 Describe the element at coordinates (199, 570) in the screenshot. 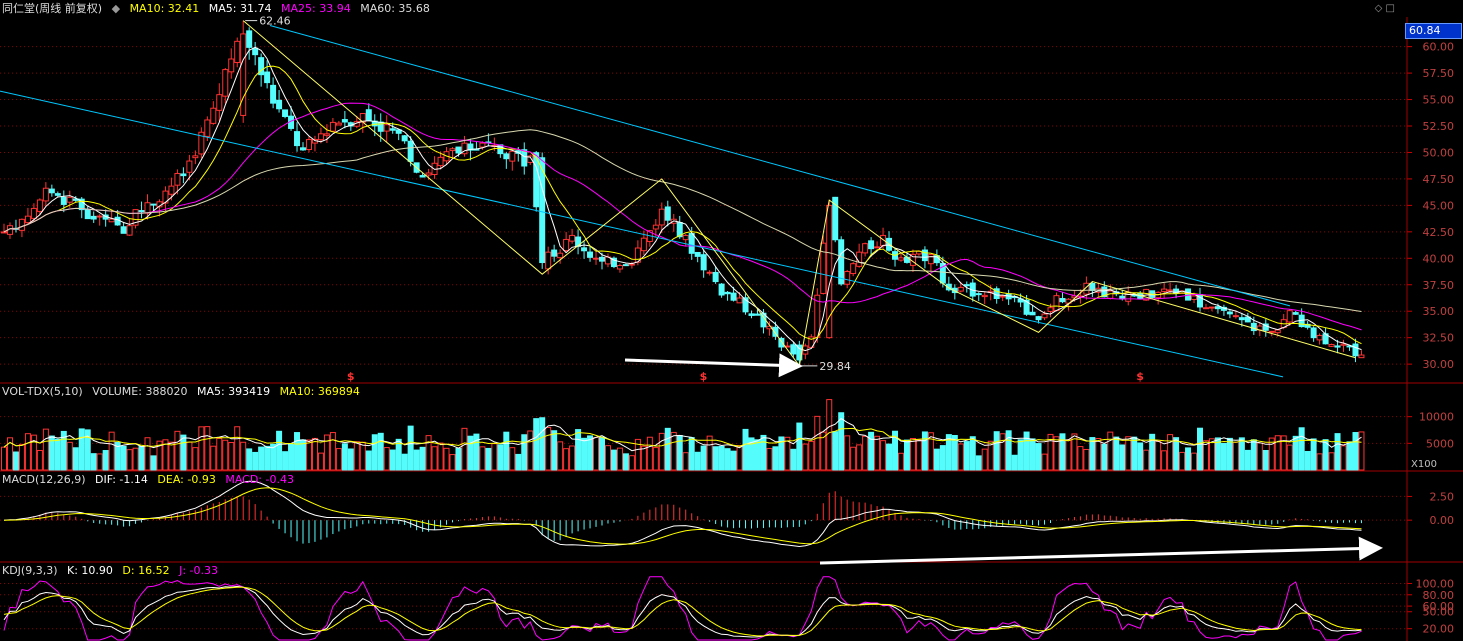

I see `j-readout: J: -0.33` at that location.